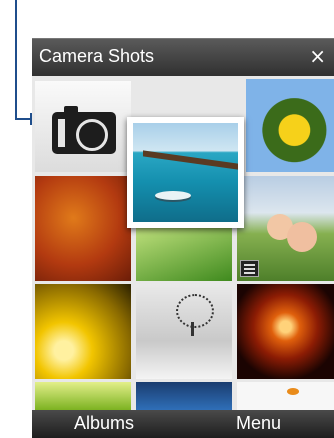  I want to click on camera-launcher-tile, so click(83, 126).